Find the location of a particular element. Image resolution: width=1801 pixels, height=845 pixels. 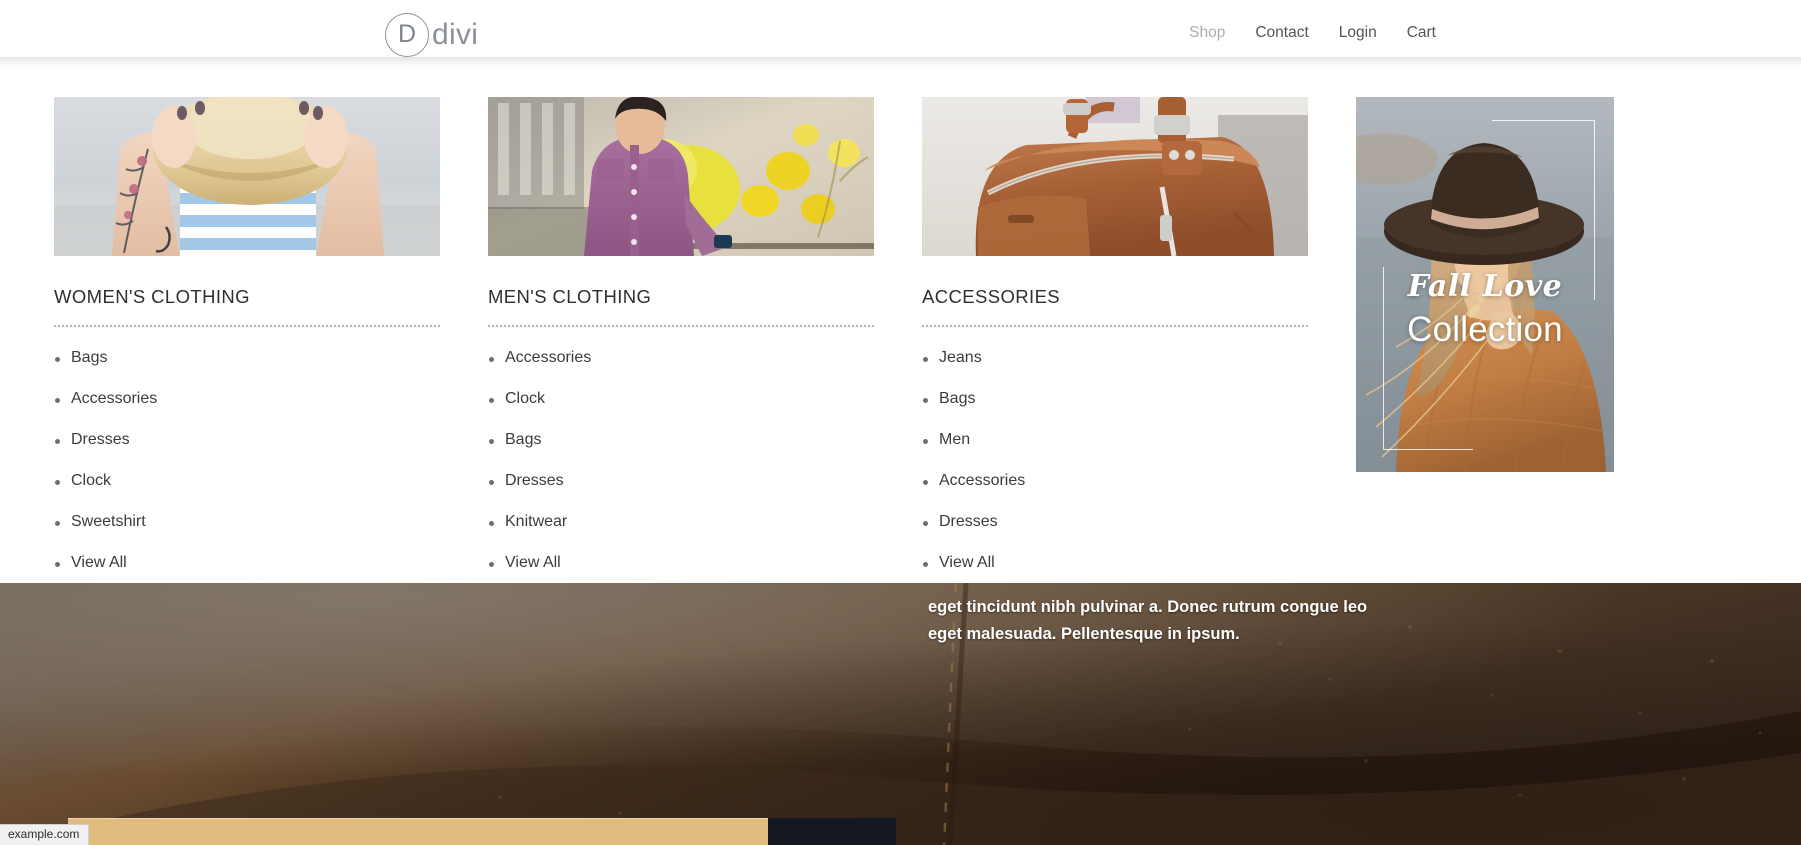

logo-wordmark: divi is located at coordinates (455, 34).